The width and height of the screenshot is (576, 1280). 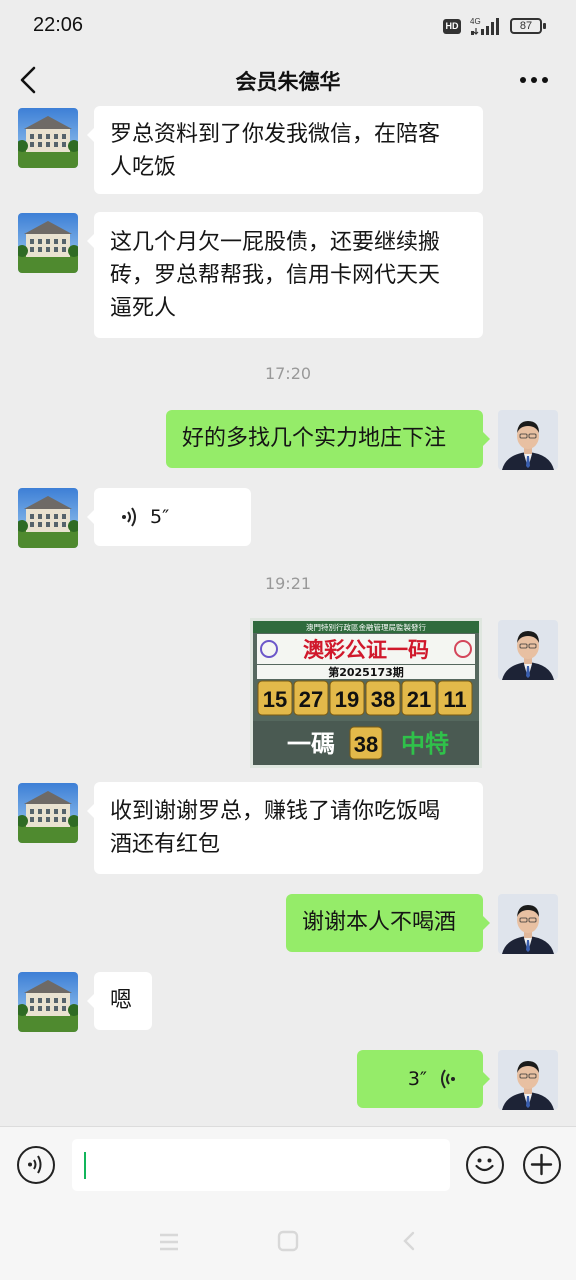 I want to click on back-icon, so click(x=409, y=1241).